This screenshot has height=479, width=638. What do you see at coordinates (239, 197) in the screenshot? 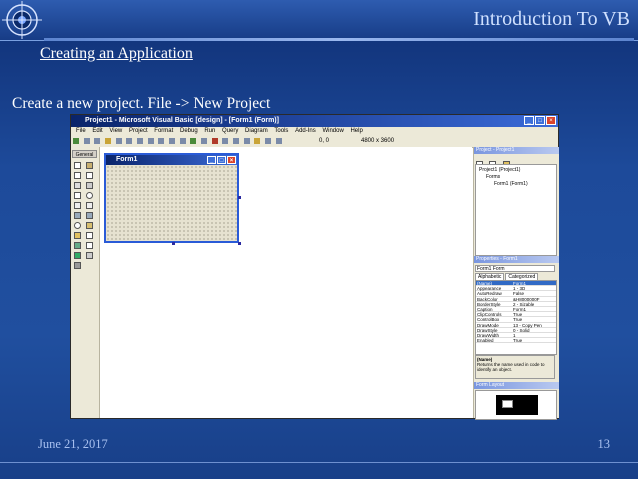
I see `form-resize-handle-right` at bounding box center [239, 197].